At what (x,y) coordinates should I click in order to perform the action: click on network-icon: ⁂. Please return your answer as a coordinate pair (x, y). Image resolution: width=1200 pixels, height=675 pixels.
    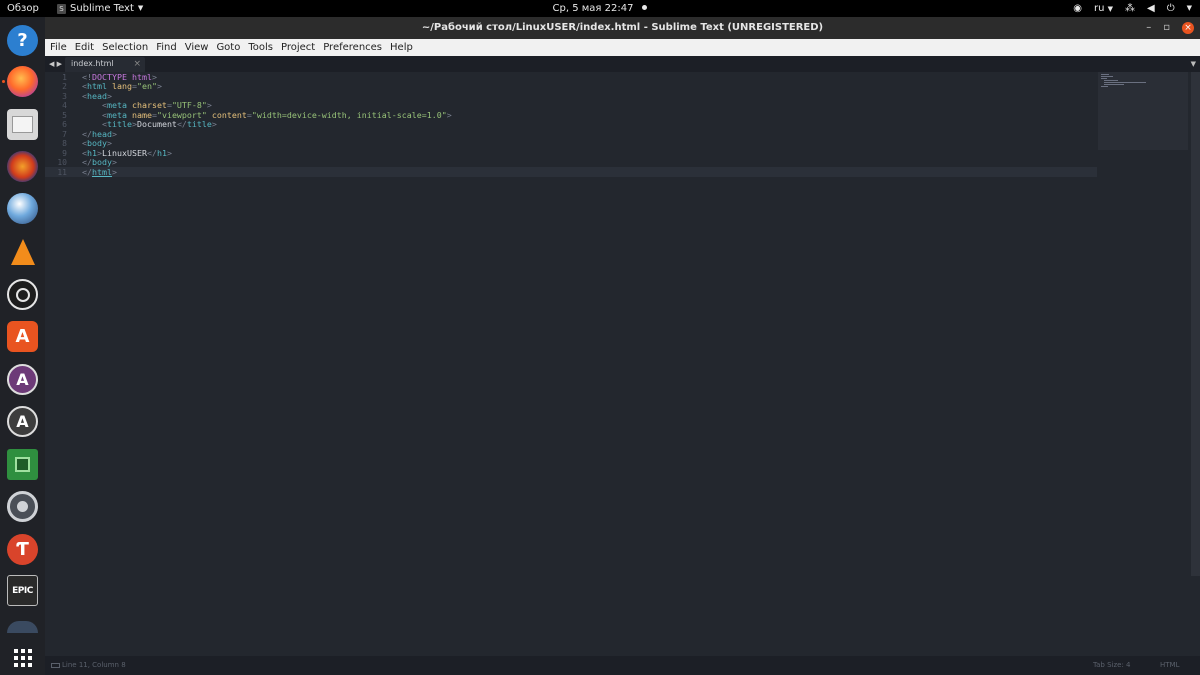
    Looking at the image, I should click on (1130, 8).